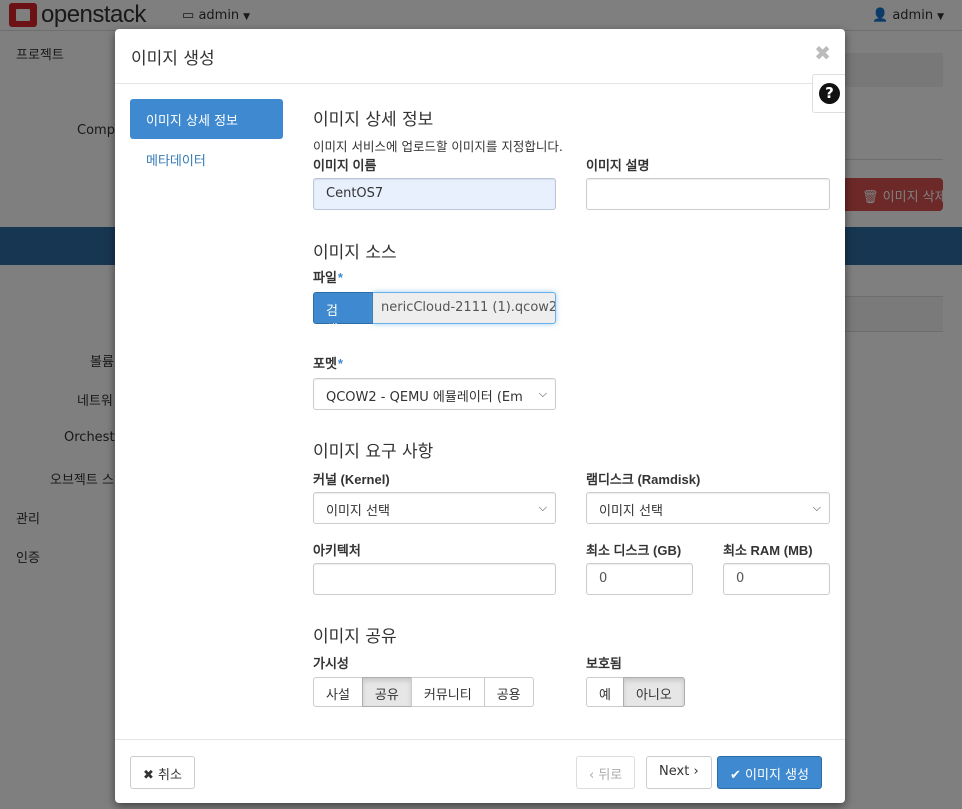 The width and height of the screenshot is (962, 809). What do you see at coordinates (424, 397) in the screenshot?
I see `format-select-value: QCOW2 - QEMU 에뮬레이터 (Em` at bounding box center [424, 397].